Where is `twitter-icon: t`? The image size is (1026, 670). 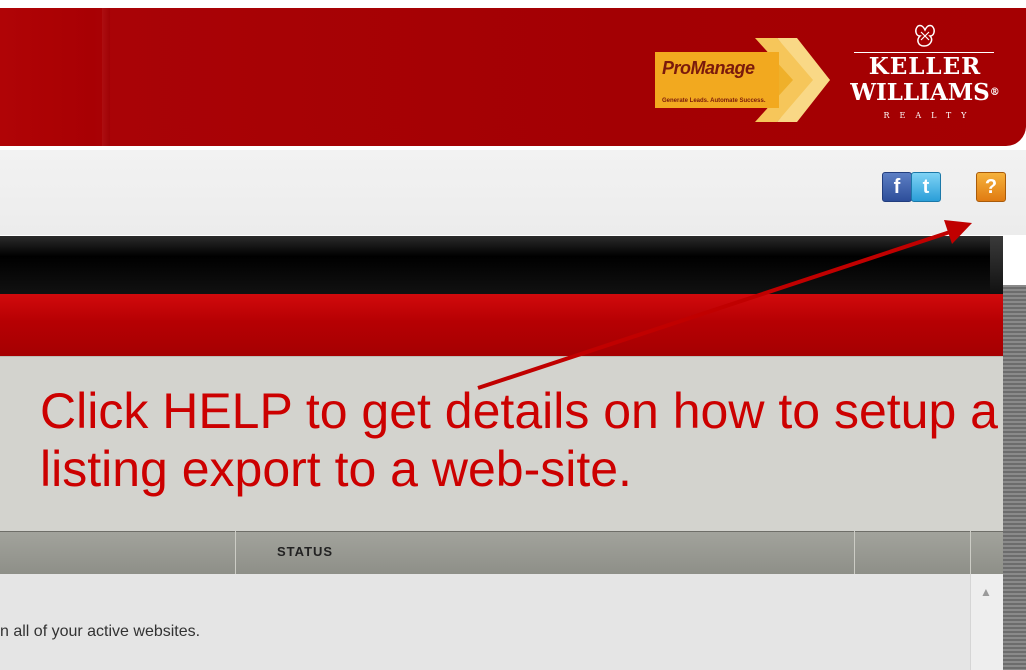 twitter-icon: t is located at coordinates (926, 186).